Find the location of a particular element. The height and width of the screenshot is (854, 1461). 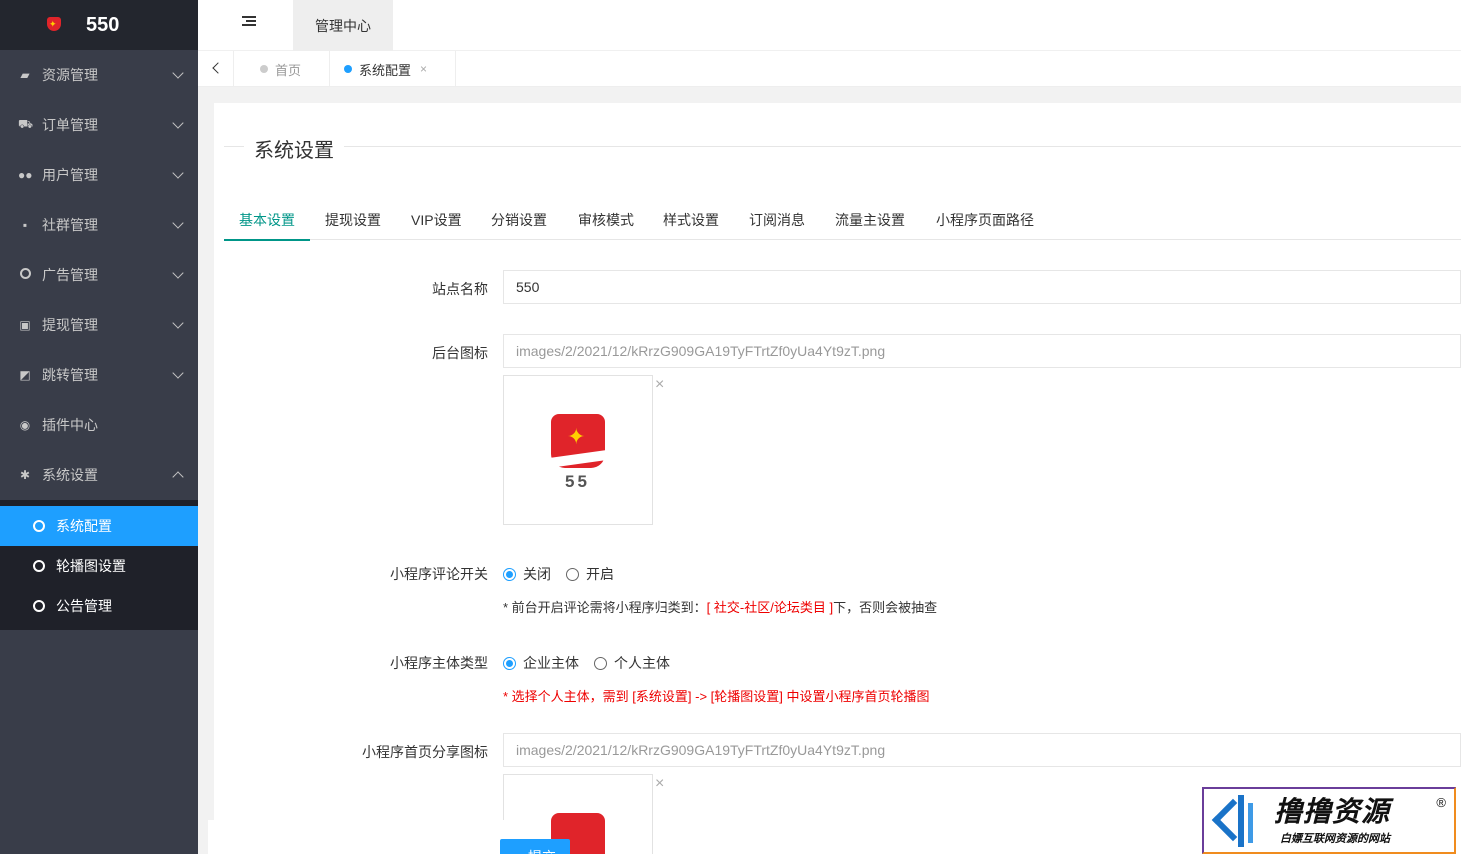

tab-page-path: 小程序页面路径 is located at coordinates (985, 224).